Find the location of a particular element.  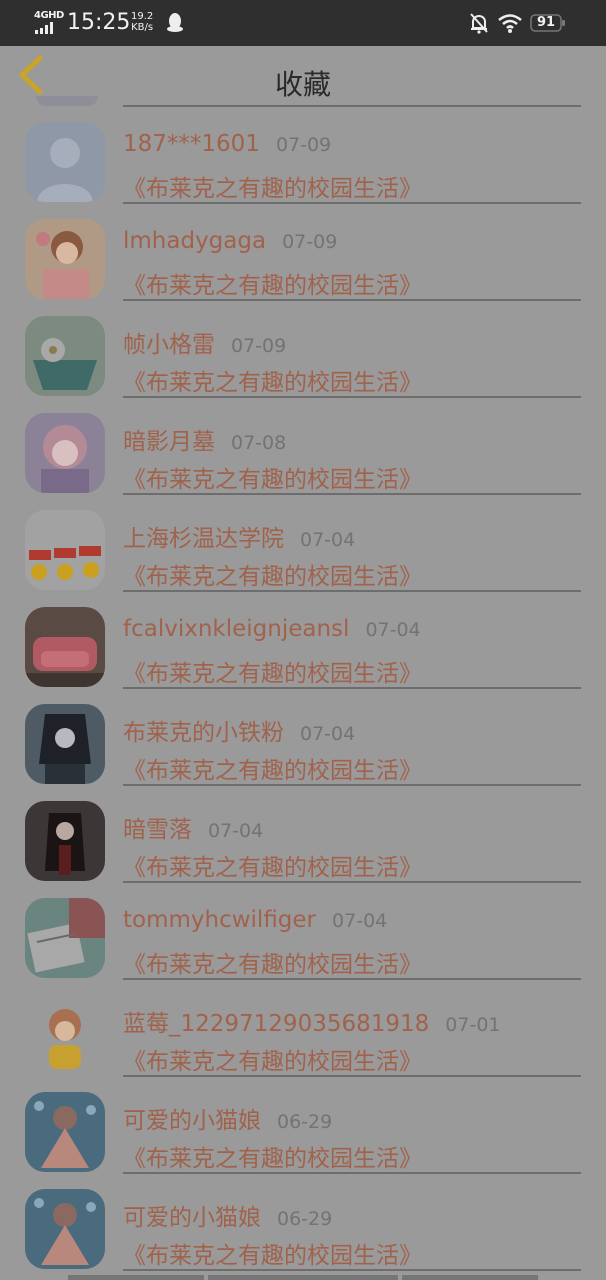

date: 07-08 is located at coordinates (259, 443).